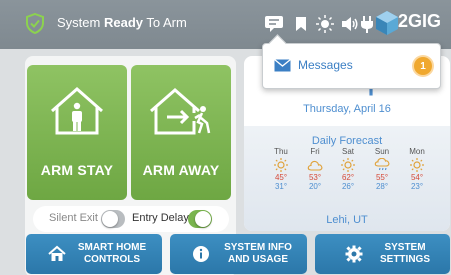  Describe the element at coordinates (282, 67) in the screenshot. I see `envelope-icon` at that location.